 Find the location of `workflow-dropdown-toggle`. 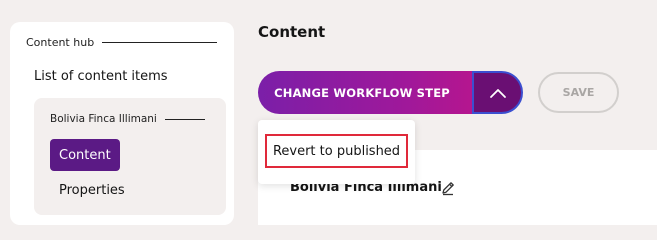

workflow-dropdown-toggle is located at coordinates (497, 92).